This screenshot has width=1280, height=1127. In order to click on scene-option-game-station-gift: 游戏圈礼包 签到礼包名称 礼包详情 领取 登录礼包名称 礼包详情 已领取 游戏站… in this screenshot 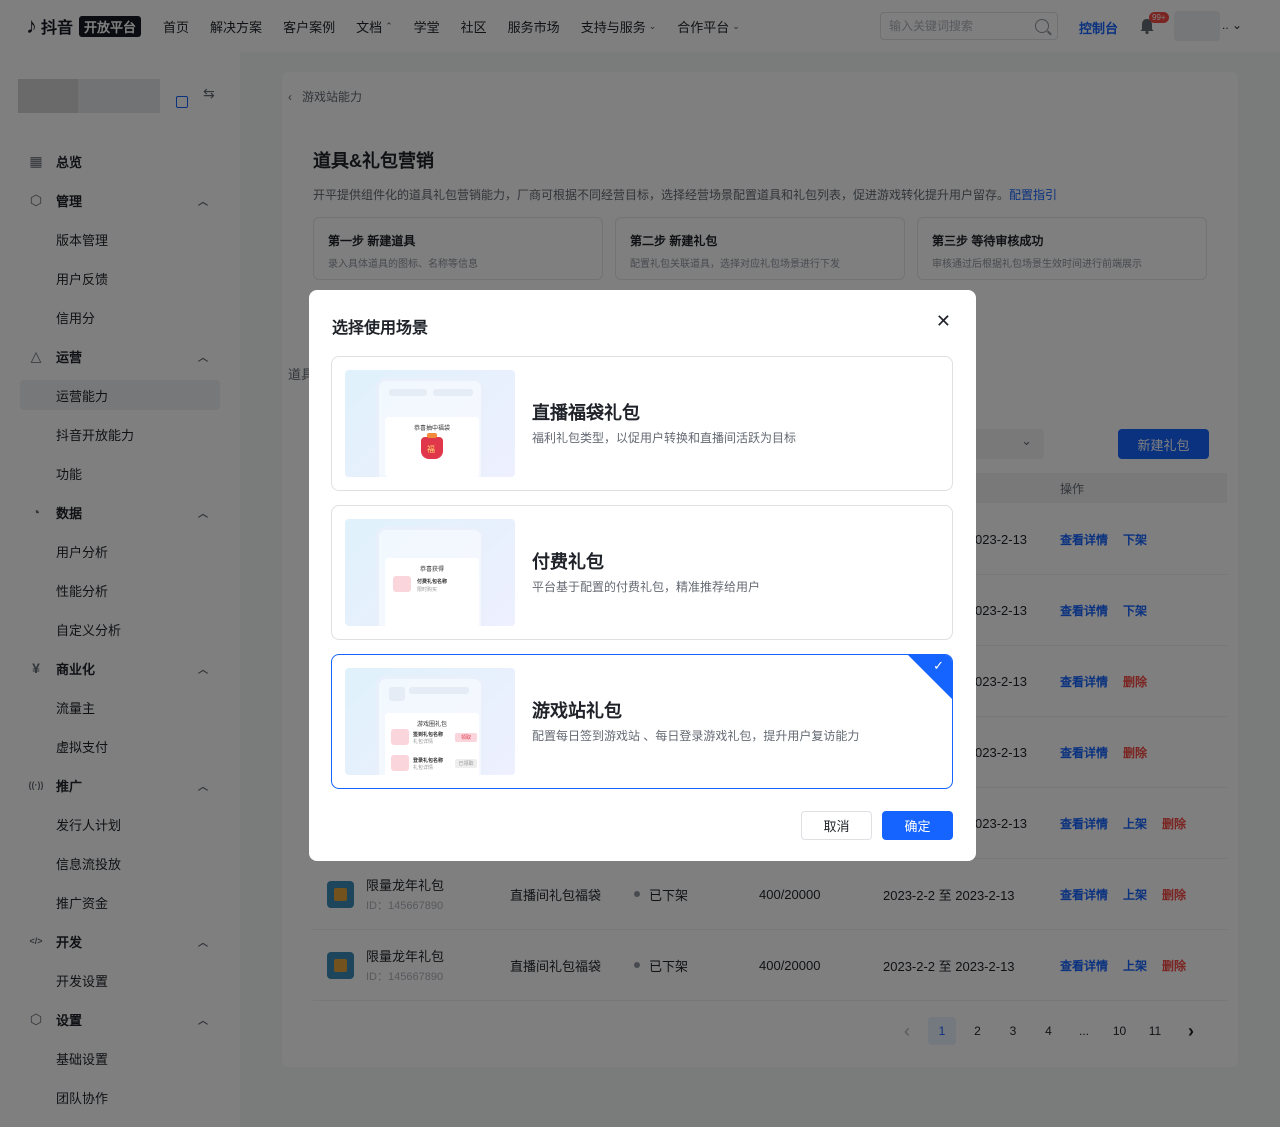, I will do `click(642, 721)`.